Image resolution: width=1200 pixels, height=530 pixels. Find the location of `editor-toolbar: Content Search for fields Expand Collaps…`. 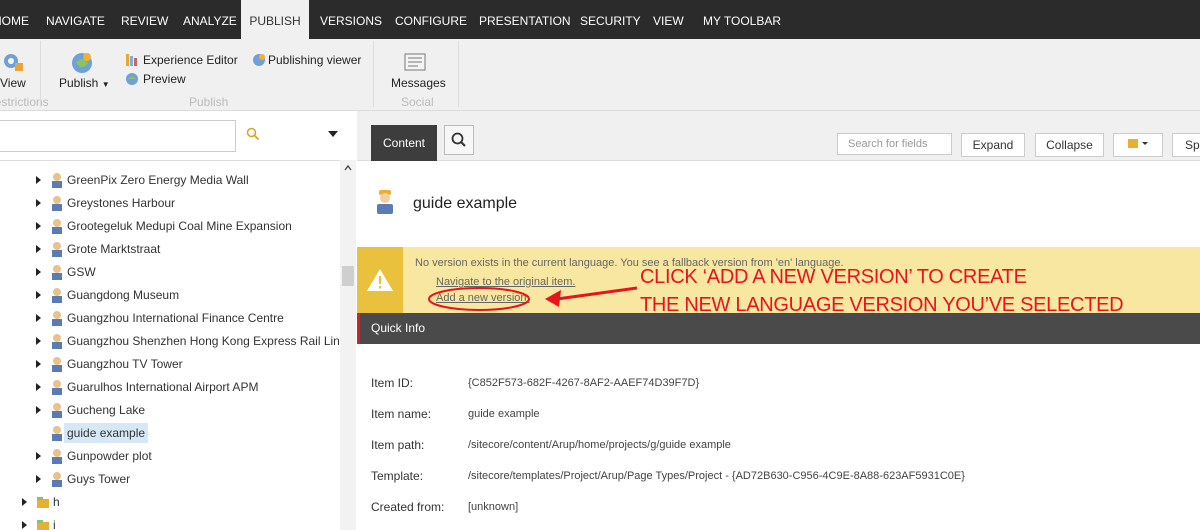

editor-toolbar: Content Search for fields Expand Collaps… is located at coordinates (778, 136).